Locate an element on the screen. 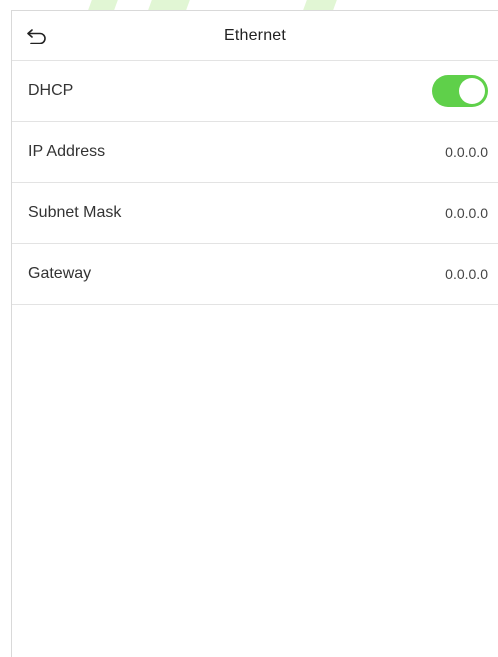  back-arrow-icon is located at coordinates (36, 36).